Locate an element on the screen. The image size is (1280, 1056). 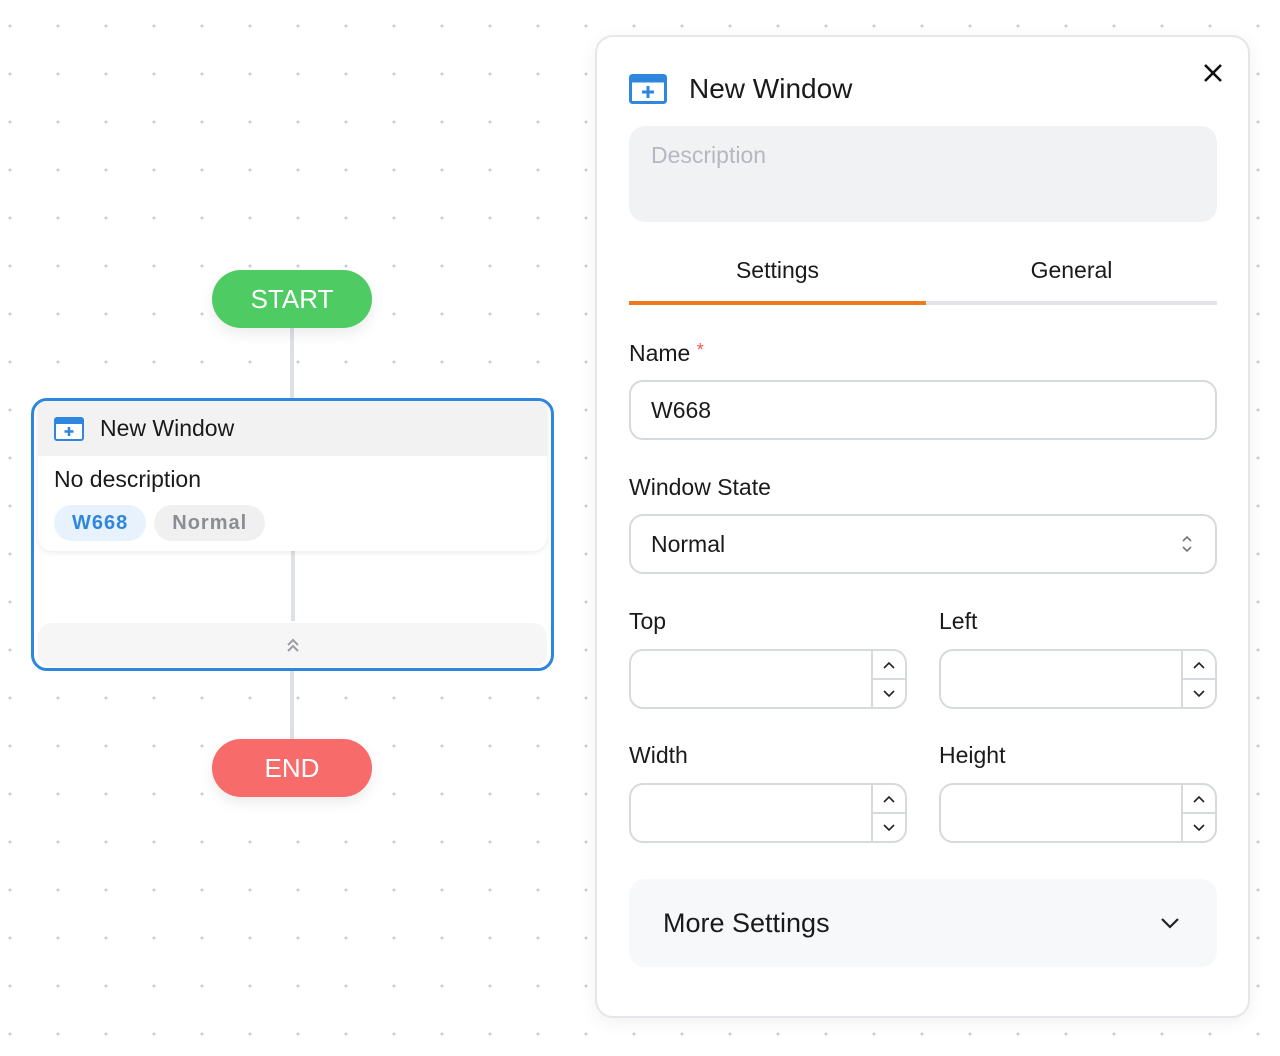
top-label: Top is located at coordinates (648, 621).